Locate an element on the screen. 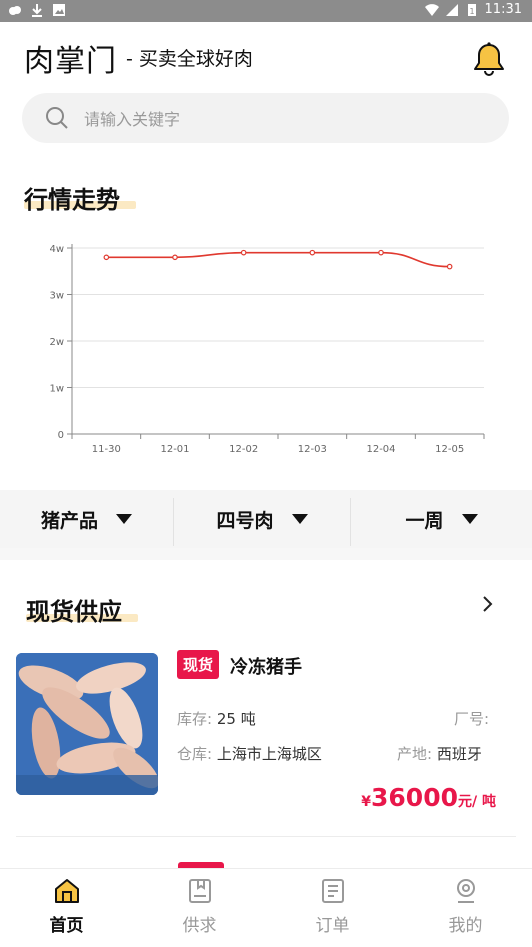 This screenshot has height=947, width=532. search-bar: 请输入关键字 is located at coordinates (265, 118).